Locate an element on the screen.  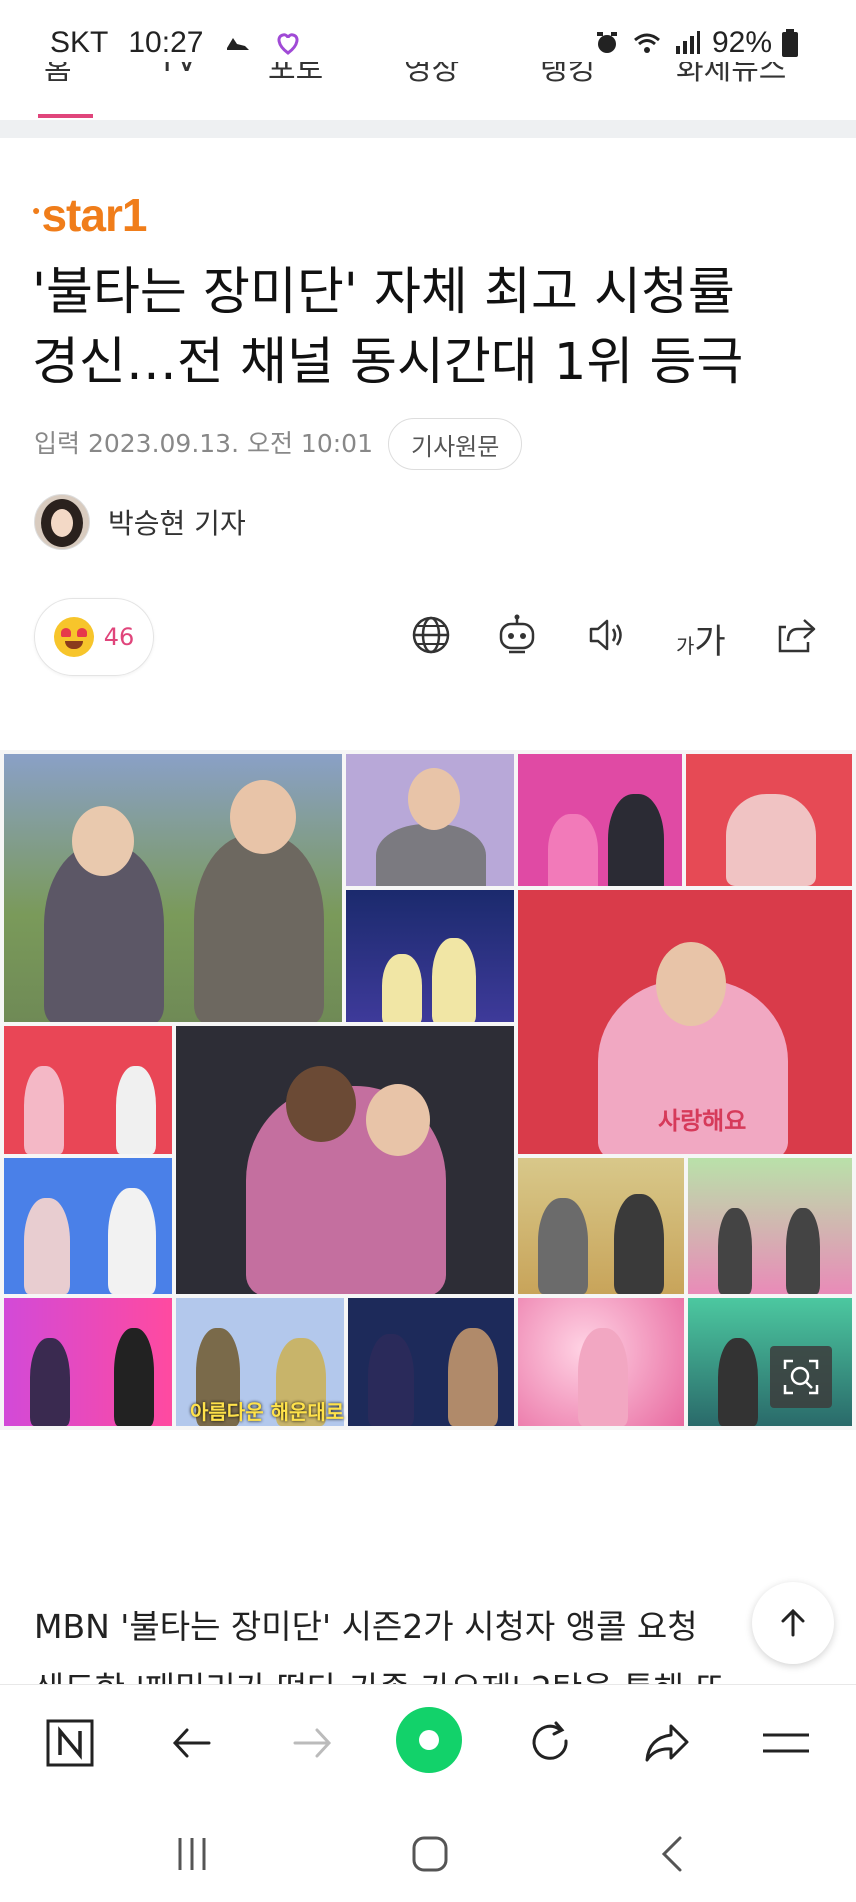
photo-tile-duet-stage is located at coordinates (173, 888).